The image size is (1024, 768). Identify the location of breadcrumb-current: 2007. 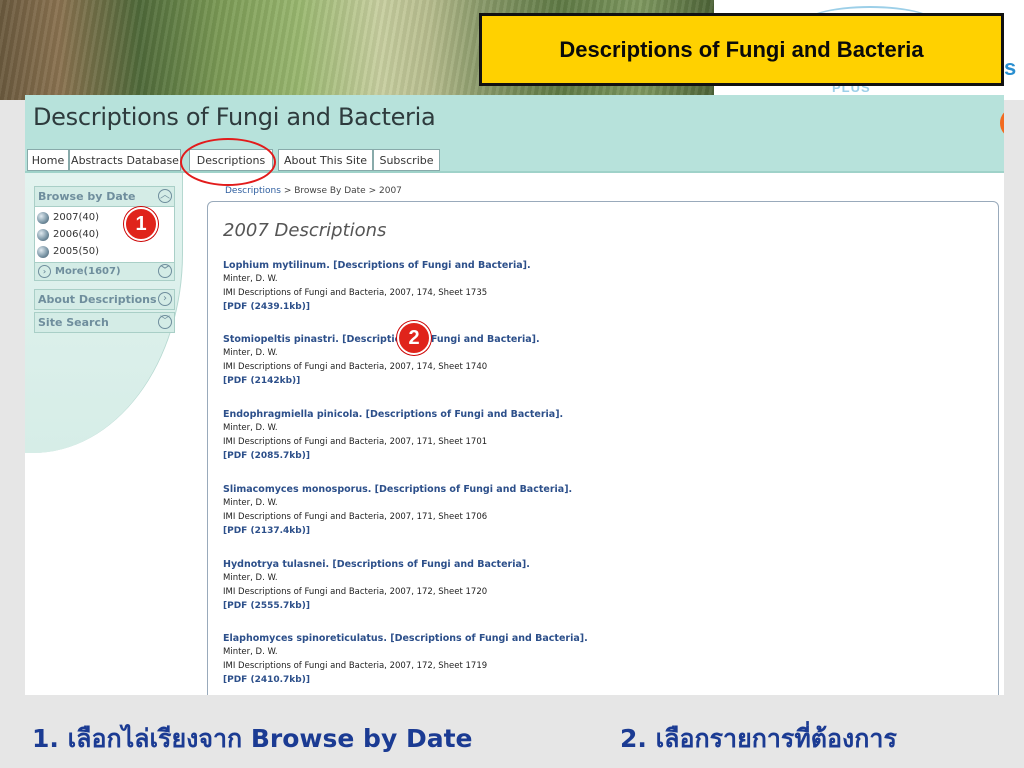
(390, 191).